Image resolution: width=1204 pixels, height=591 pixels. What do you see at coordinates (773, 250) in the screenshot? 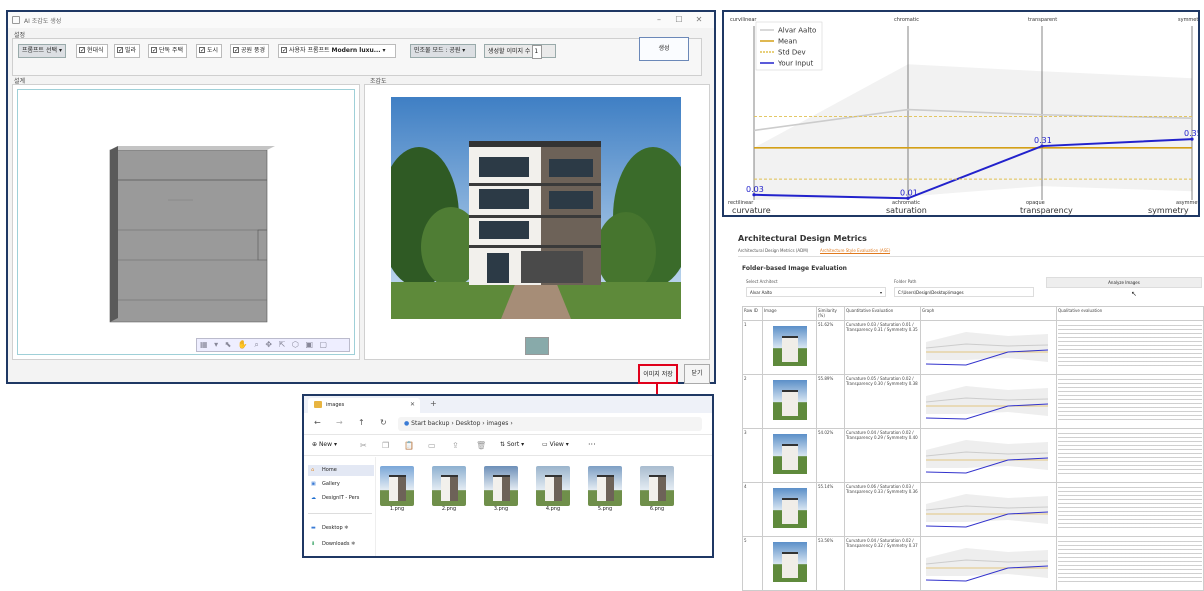
I see `tab-adm: Architectural Design Metrics (ADM)` at bounding box center [773, 250].